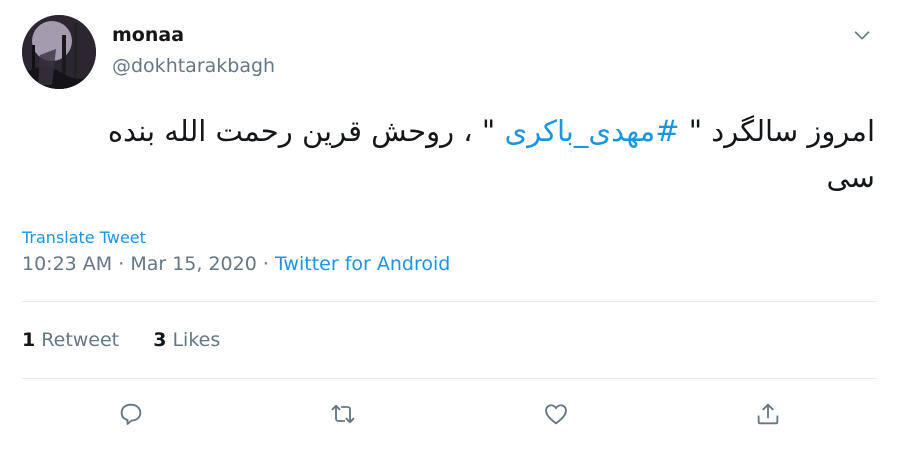 This screenshot has width=897, height=450. I want to click on retweets-stat: 1 Retweet, so click(70, 340).